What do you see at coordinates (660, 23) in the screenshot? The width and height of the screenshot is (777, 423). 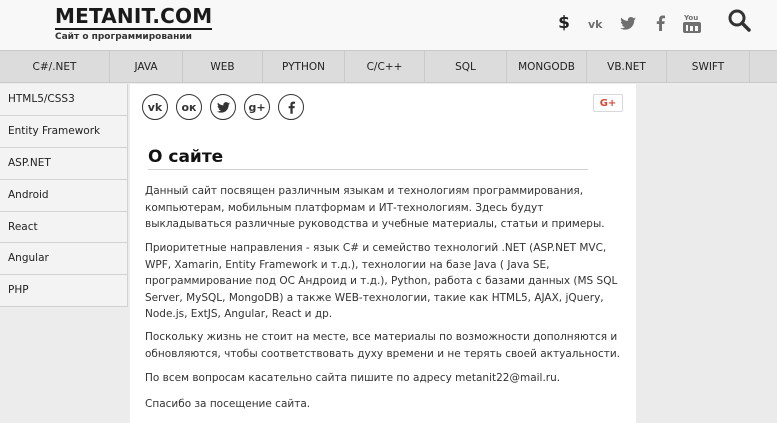 I see `facebook-icon` at bounding box center [660, 23].